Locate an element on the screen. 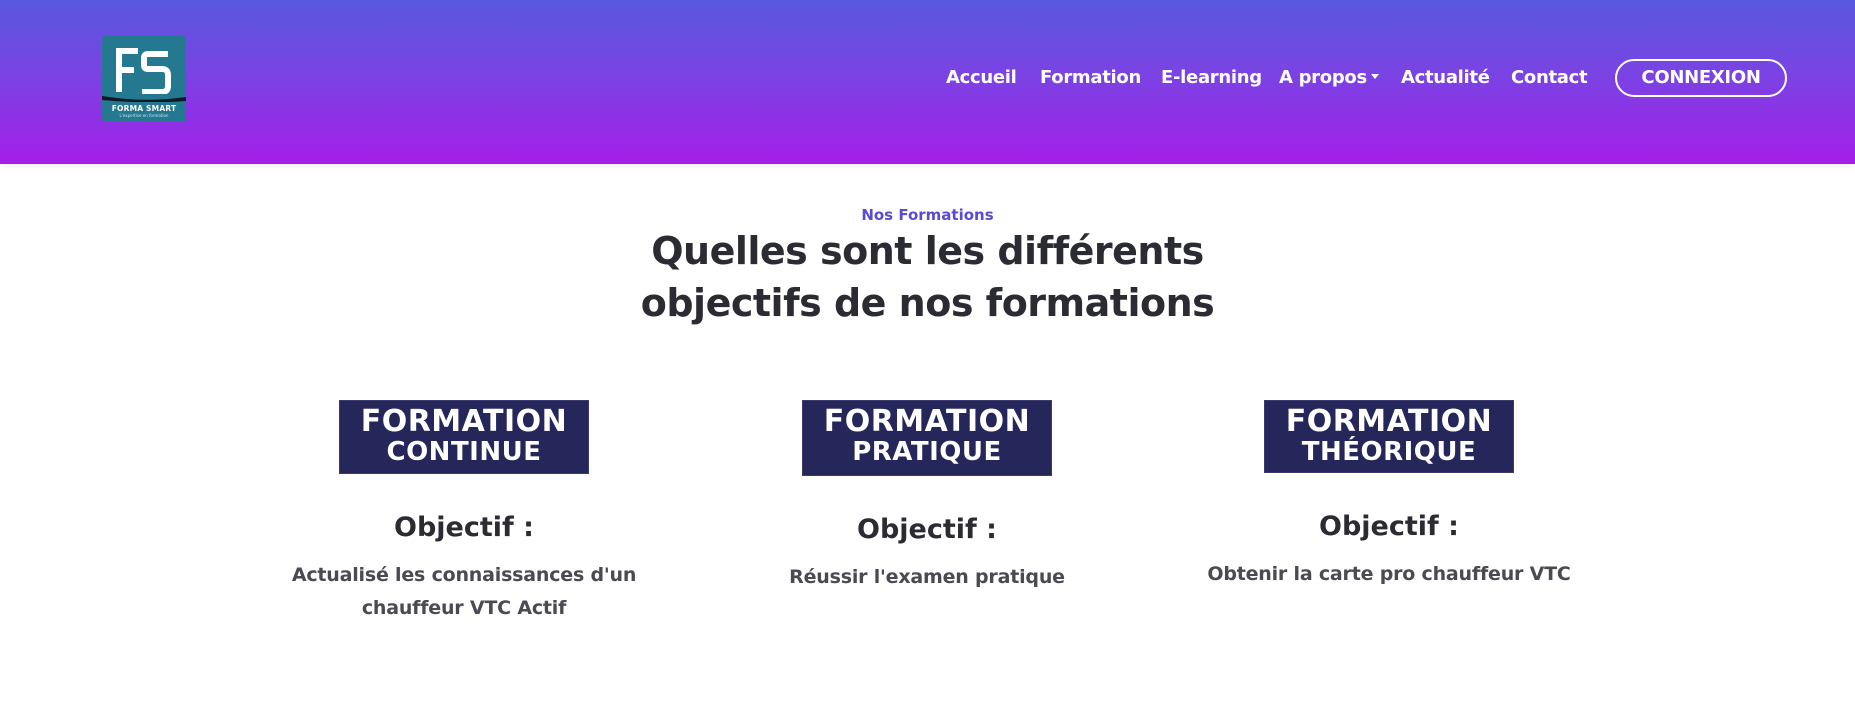 The image size is (1855, 704). nav-item-contact: Contact is located at coordinates (1549, 77).